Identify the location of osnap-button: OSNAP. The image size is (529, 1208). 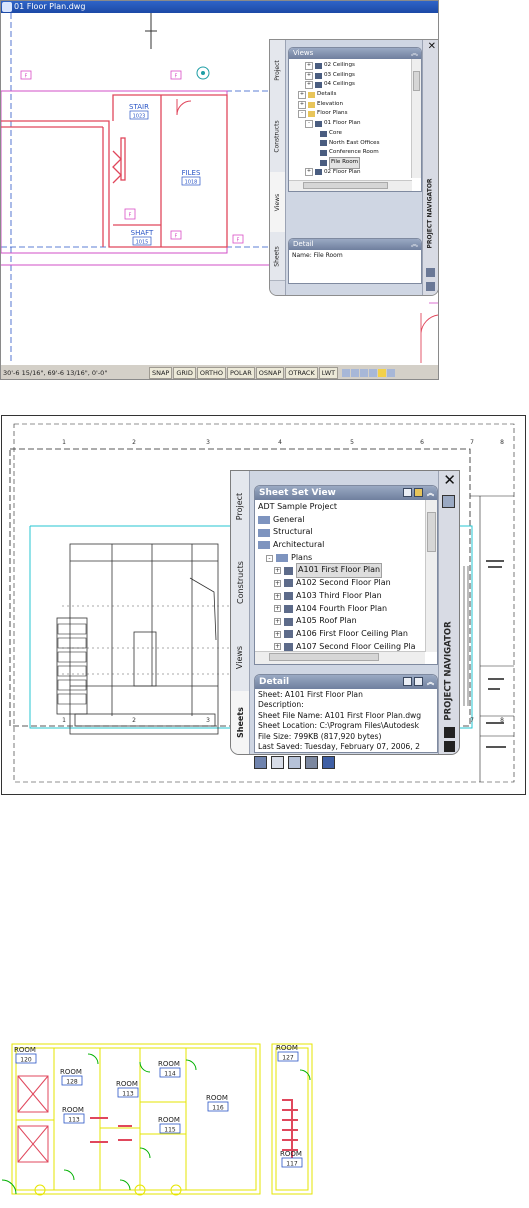
(270, 372).